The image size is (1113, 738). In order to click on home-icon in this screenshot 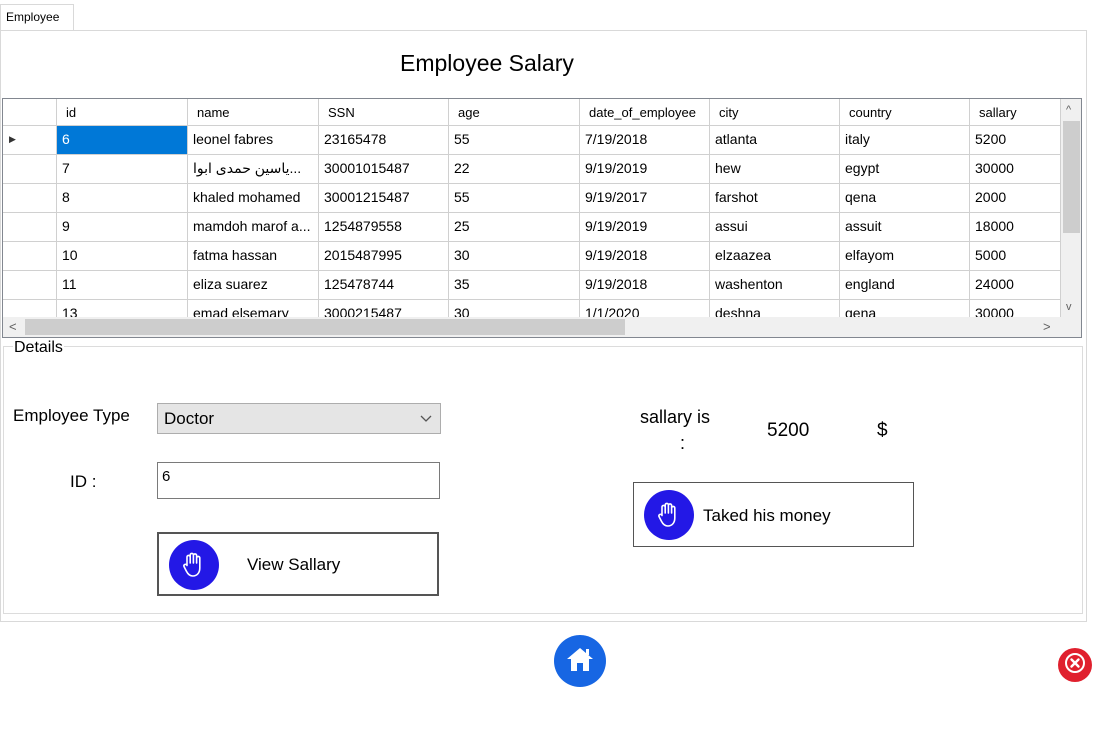, I will do `click(580, 661)`.